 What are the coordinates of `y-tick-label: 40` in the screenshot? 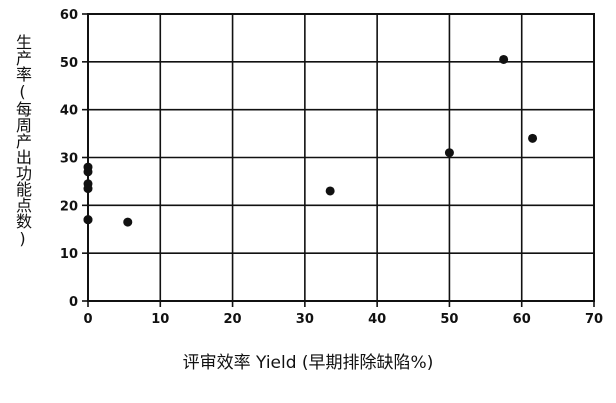 It's located at (69, 111).